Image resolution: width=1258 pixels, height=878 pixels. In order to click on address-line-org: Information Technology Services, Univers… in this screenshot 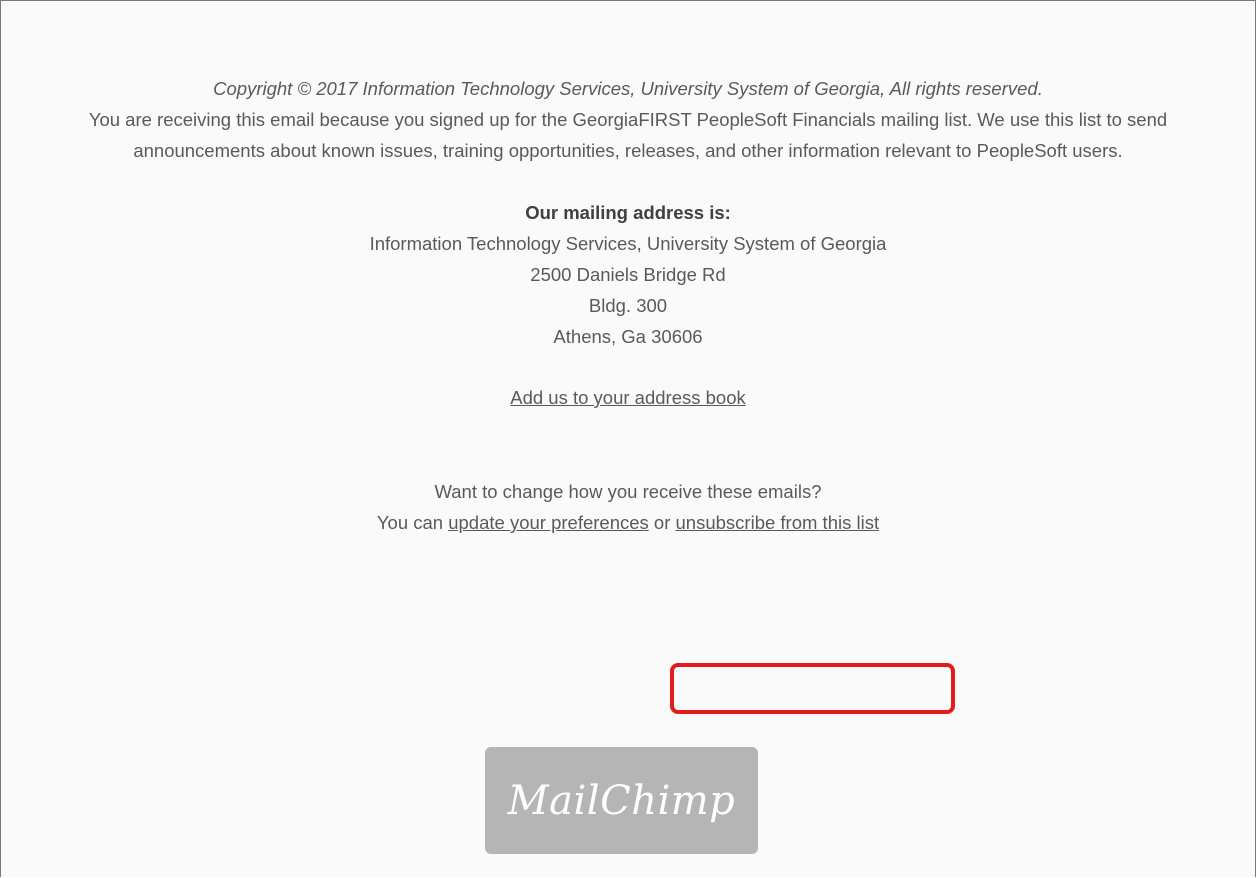, I will do `click(628, 243)`.